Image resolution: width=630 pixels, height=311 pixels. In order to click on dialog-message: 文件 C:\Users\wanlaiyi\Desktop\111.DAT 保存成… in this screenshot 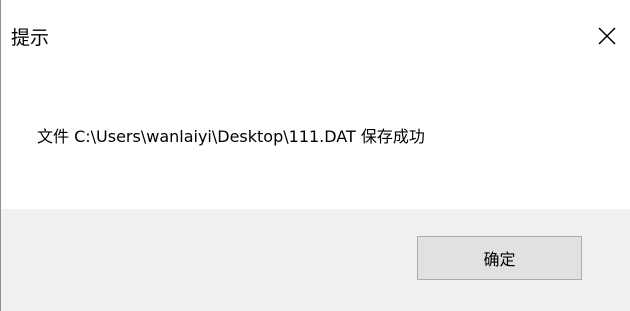, I will do `click(231, 136)`.